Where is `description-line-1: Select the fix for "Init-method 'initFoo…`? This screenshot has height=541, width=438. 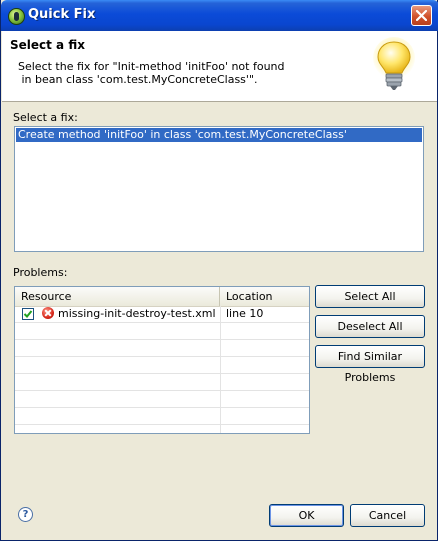 description-line-1: Select the fix for "Init-method 'initFoo… is located at coordinates (151, 66).